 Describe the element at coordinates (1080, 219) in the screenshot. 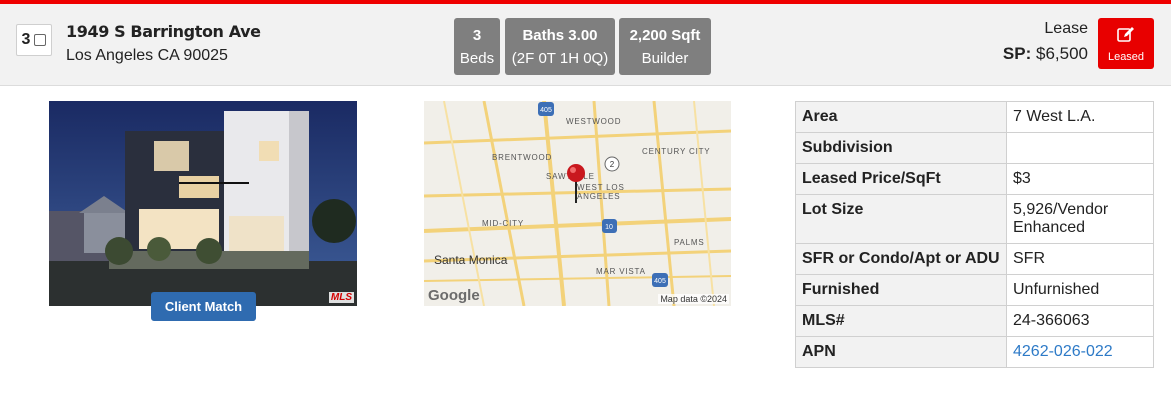

I see `detail-value: 5,926/Vendor Enhanced` at that location.